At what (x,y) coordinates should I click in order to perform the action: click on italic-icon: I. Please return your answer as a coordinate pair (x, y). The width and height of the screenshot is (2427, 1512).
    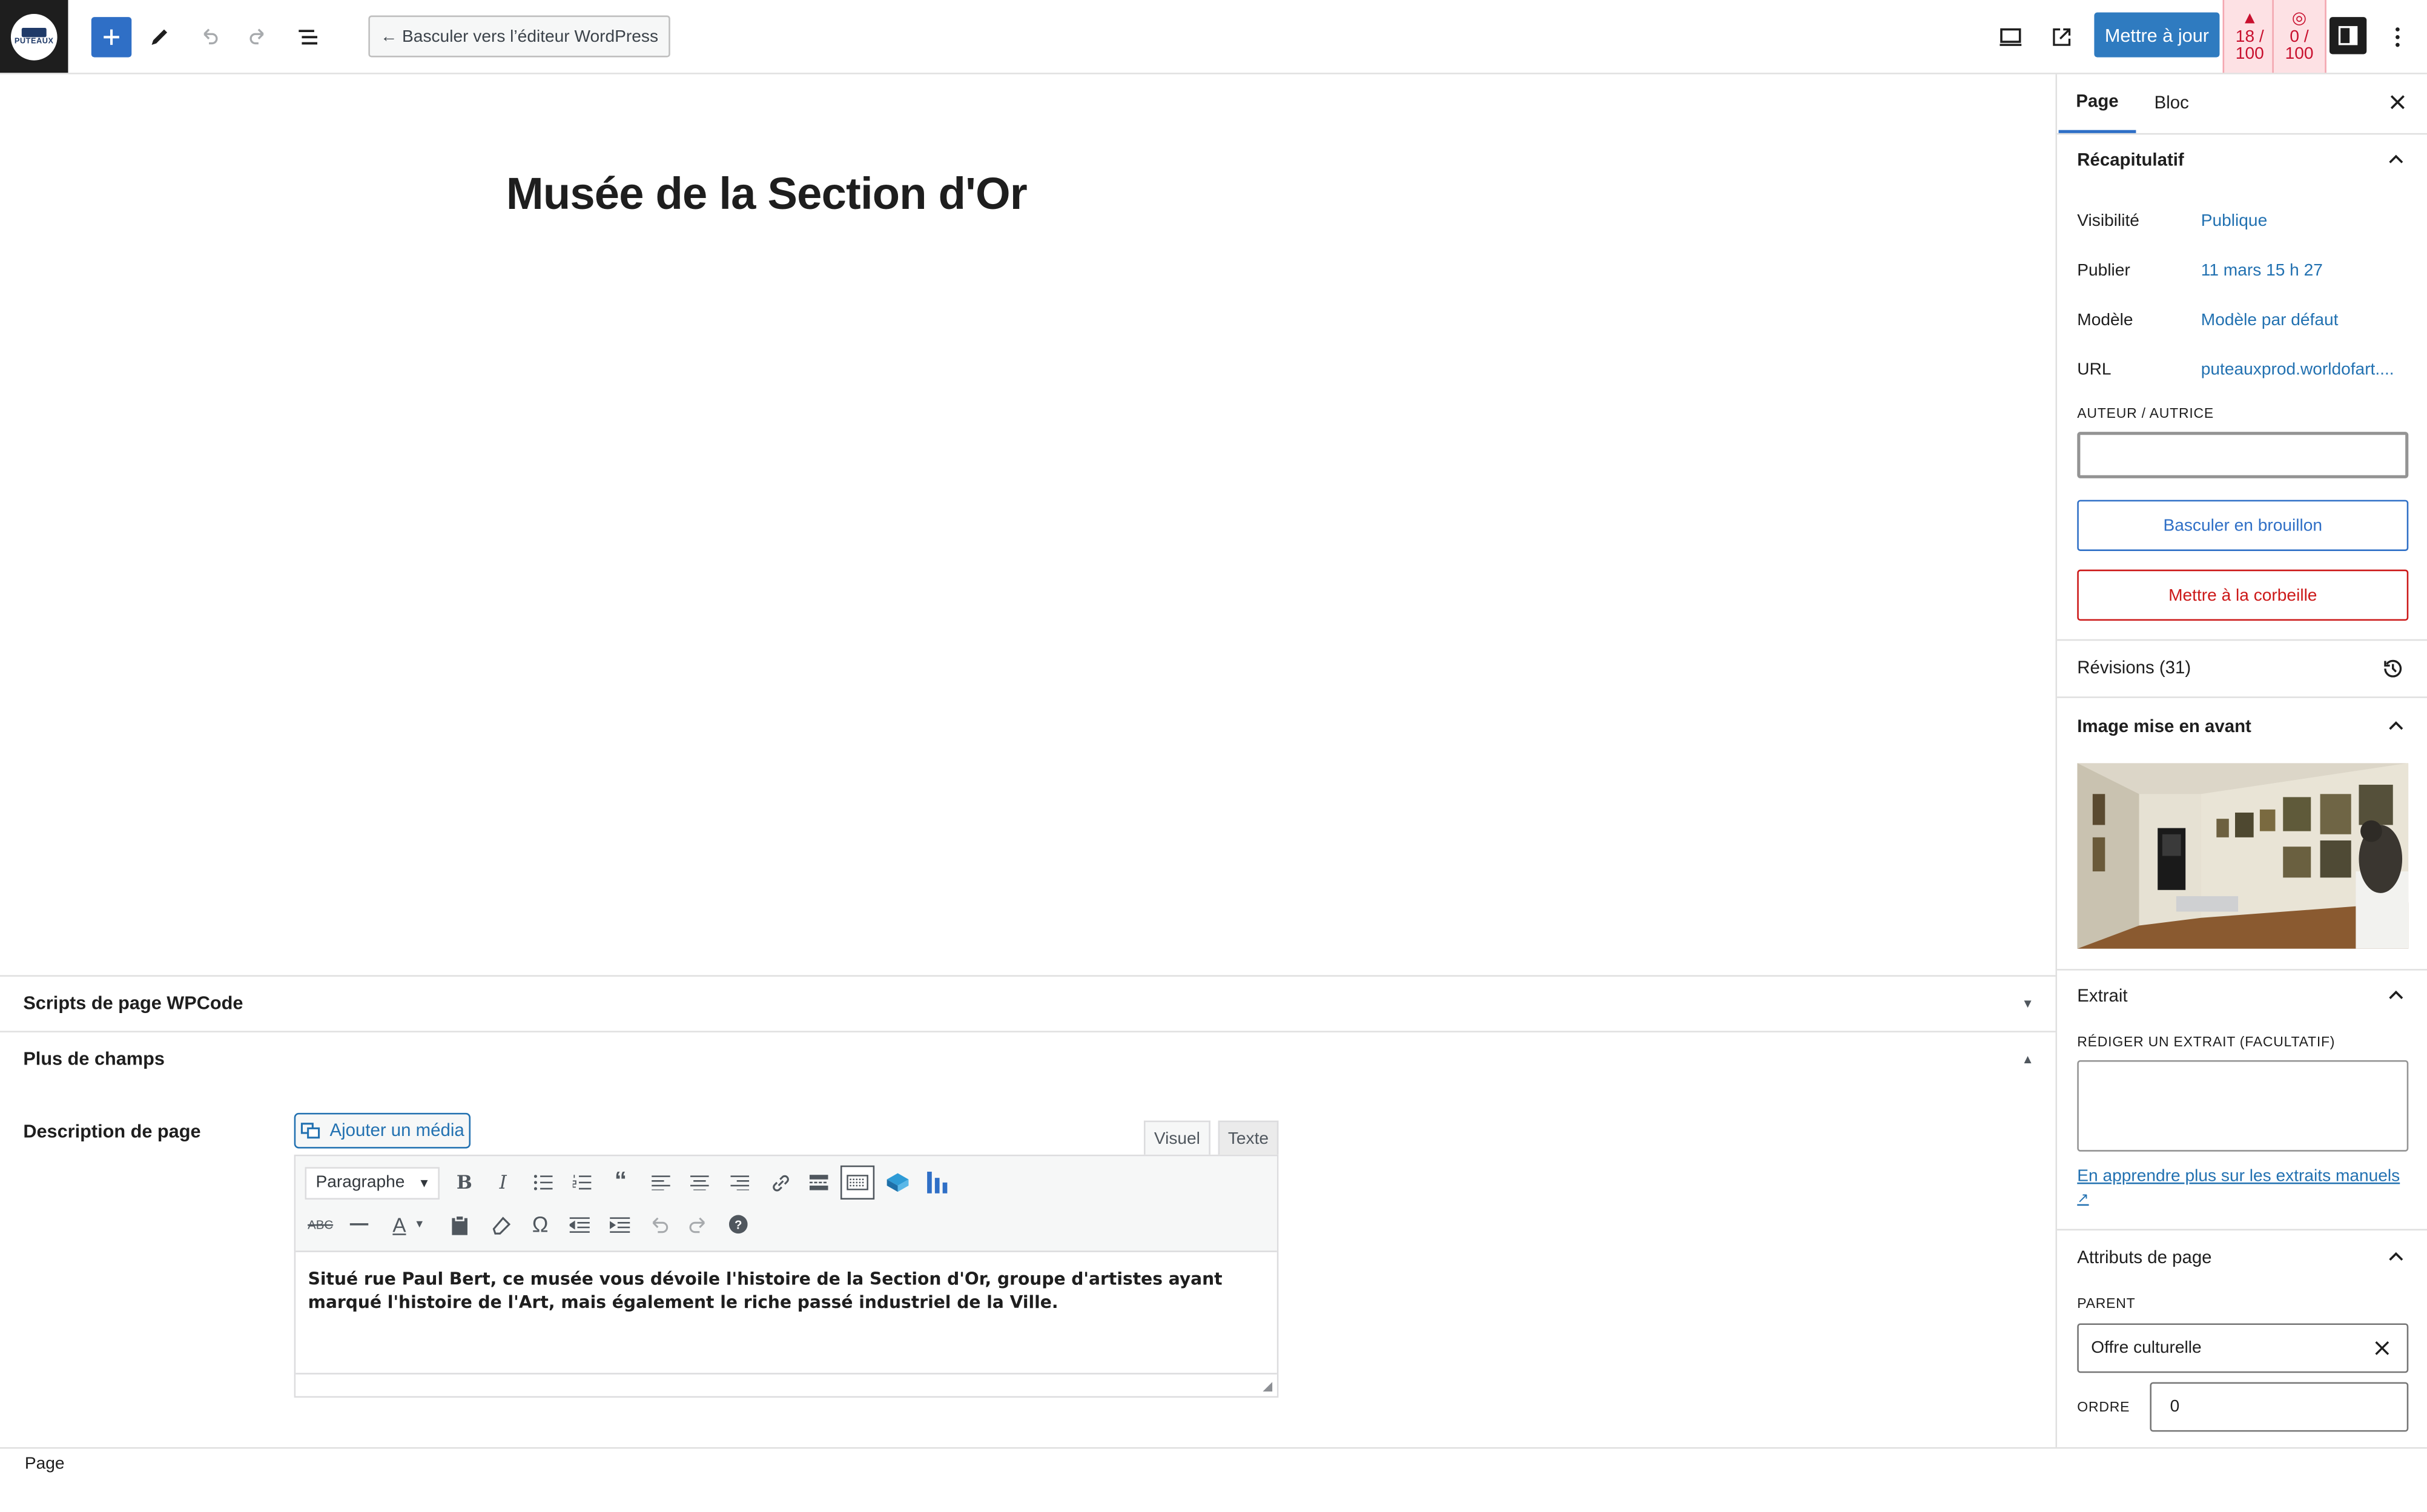
    Looking at the image, I should click on (503, 1183).